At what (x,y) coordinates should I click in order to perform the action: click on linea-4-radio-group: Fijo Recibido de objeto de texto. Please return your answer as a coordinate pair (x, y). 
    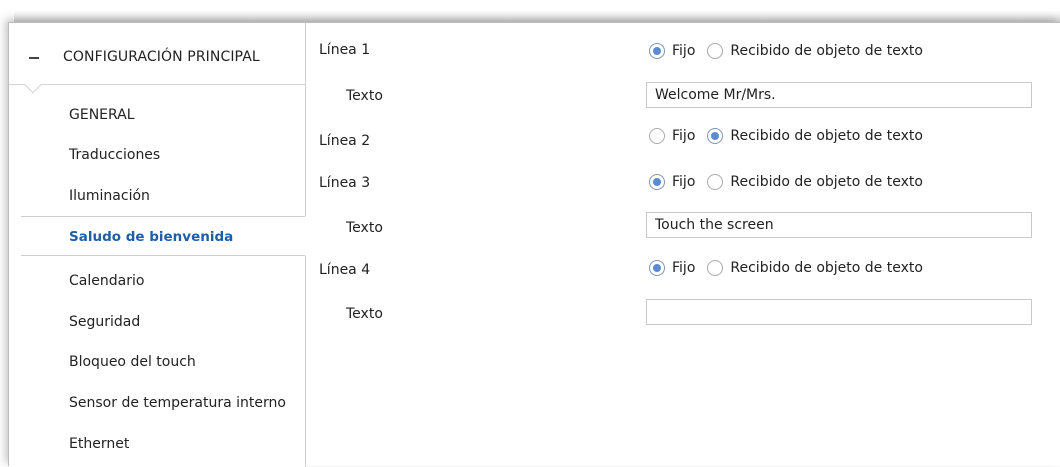
    Looking at the image, I should click on (786, 268).